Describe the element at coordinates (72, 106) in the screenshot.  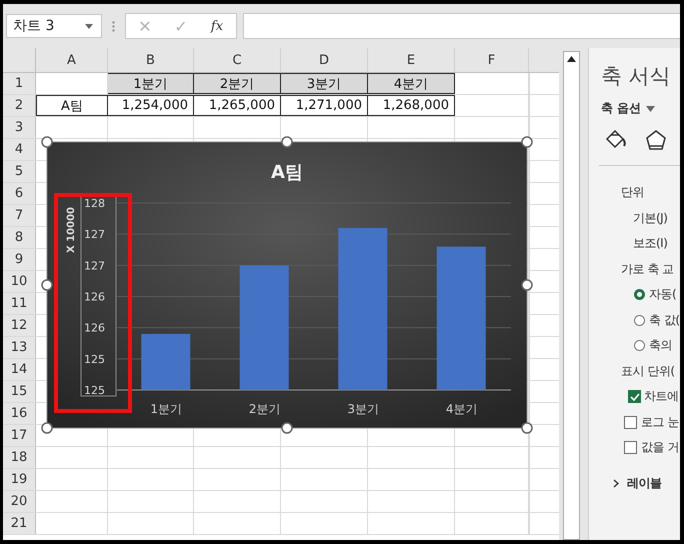
I see `table-cell-text: A팀` at that location.